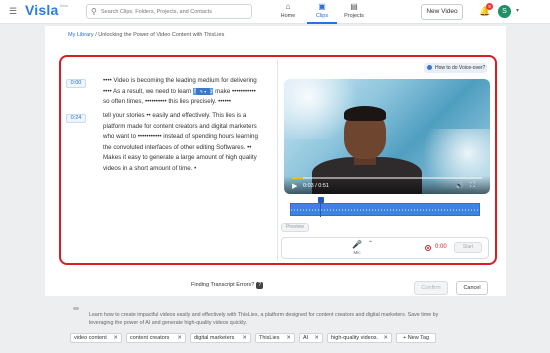 The width and height of the screenshot is (550, 353). I want to click on search-input, so click(175, 11).